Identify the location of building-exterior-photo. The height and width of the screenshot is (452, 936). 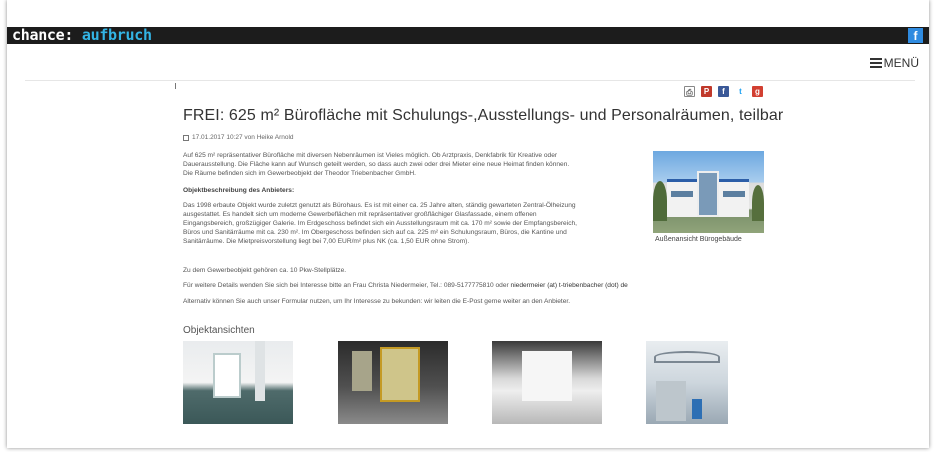
(708, 192).